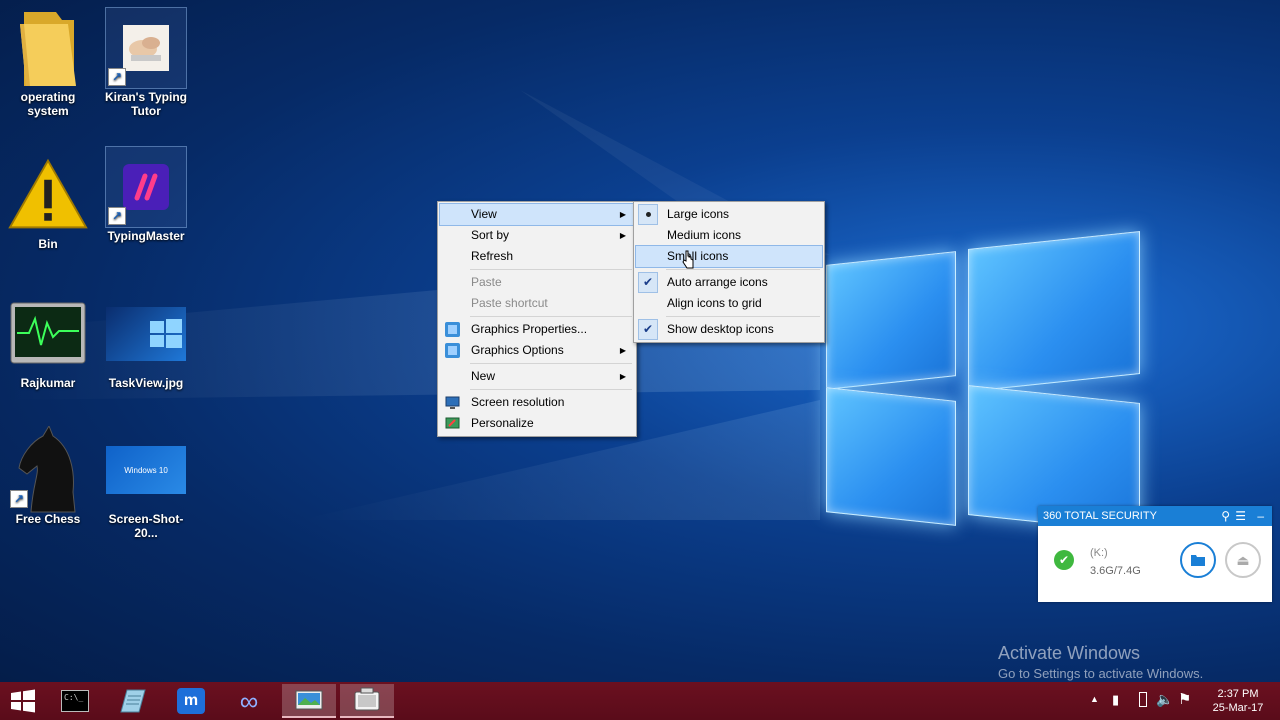 This screenshot has height=720, width=1280. I want to click on taskbar-infinity-app: ∞, so click(249, 701).